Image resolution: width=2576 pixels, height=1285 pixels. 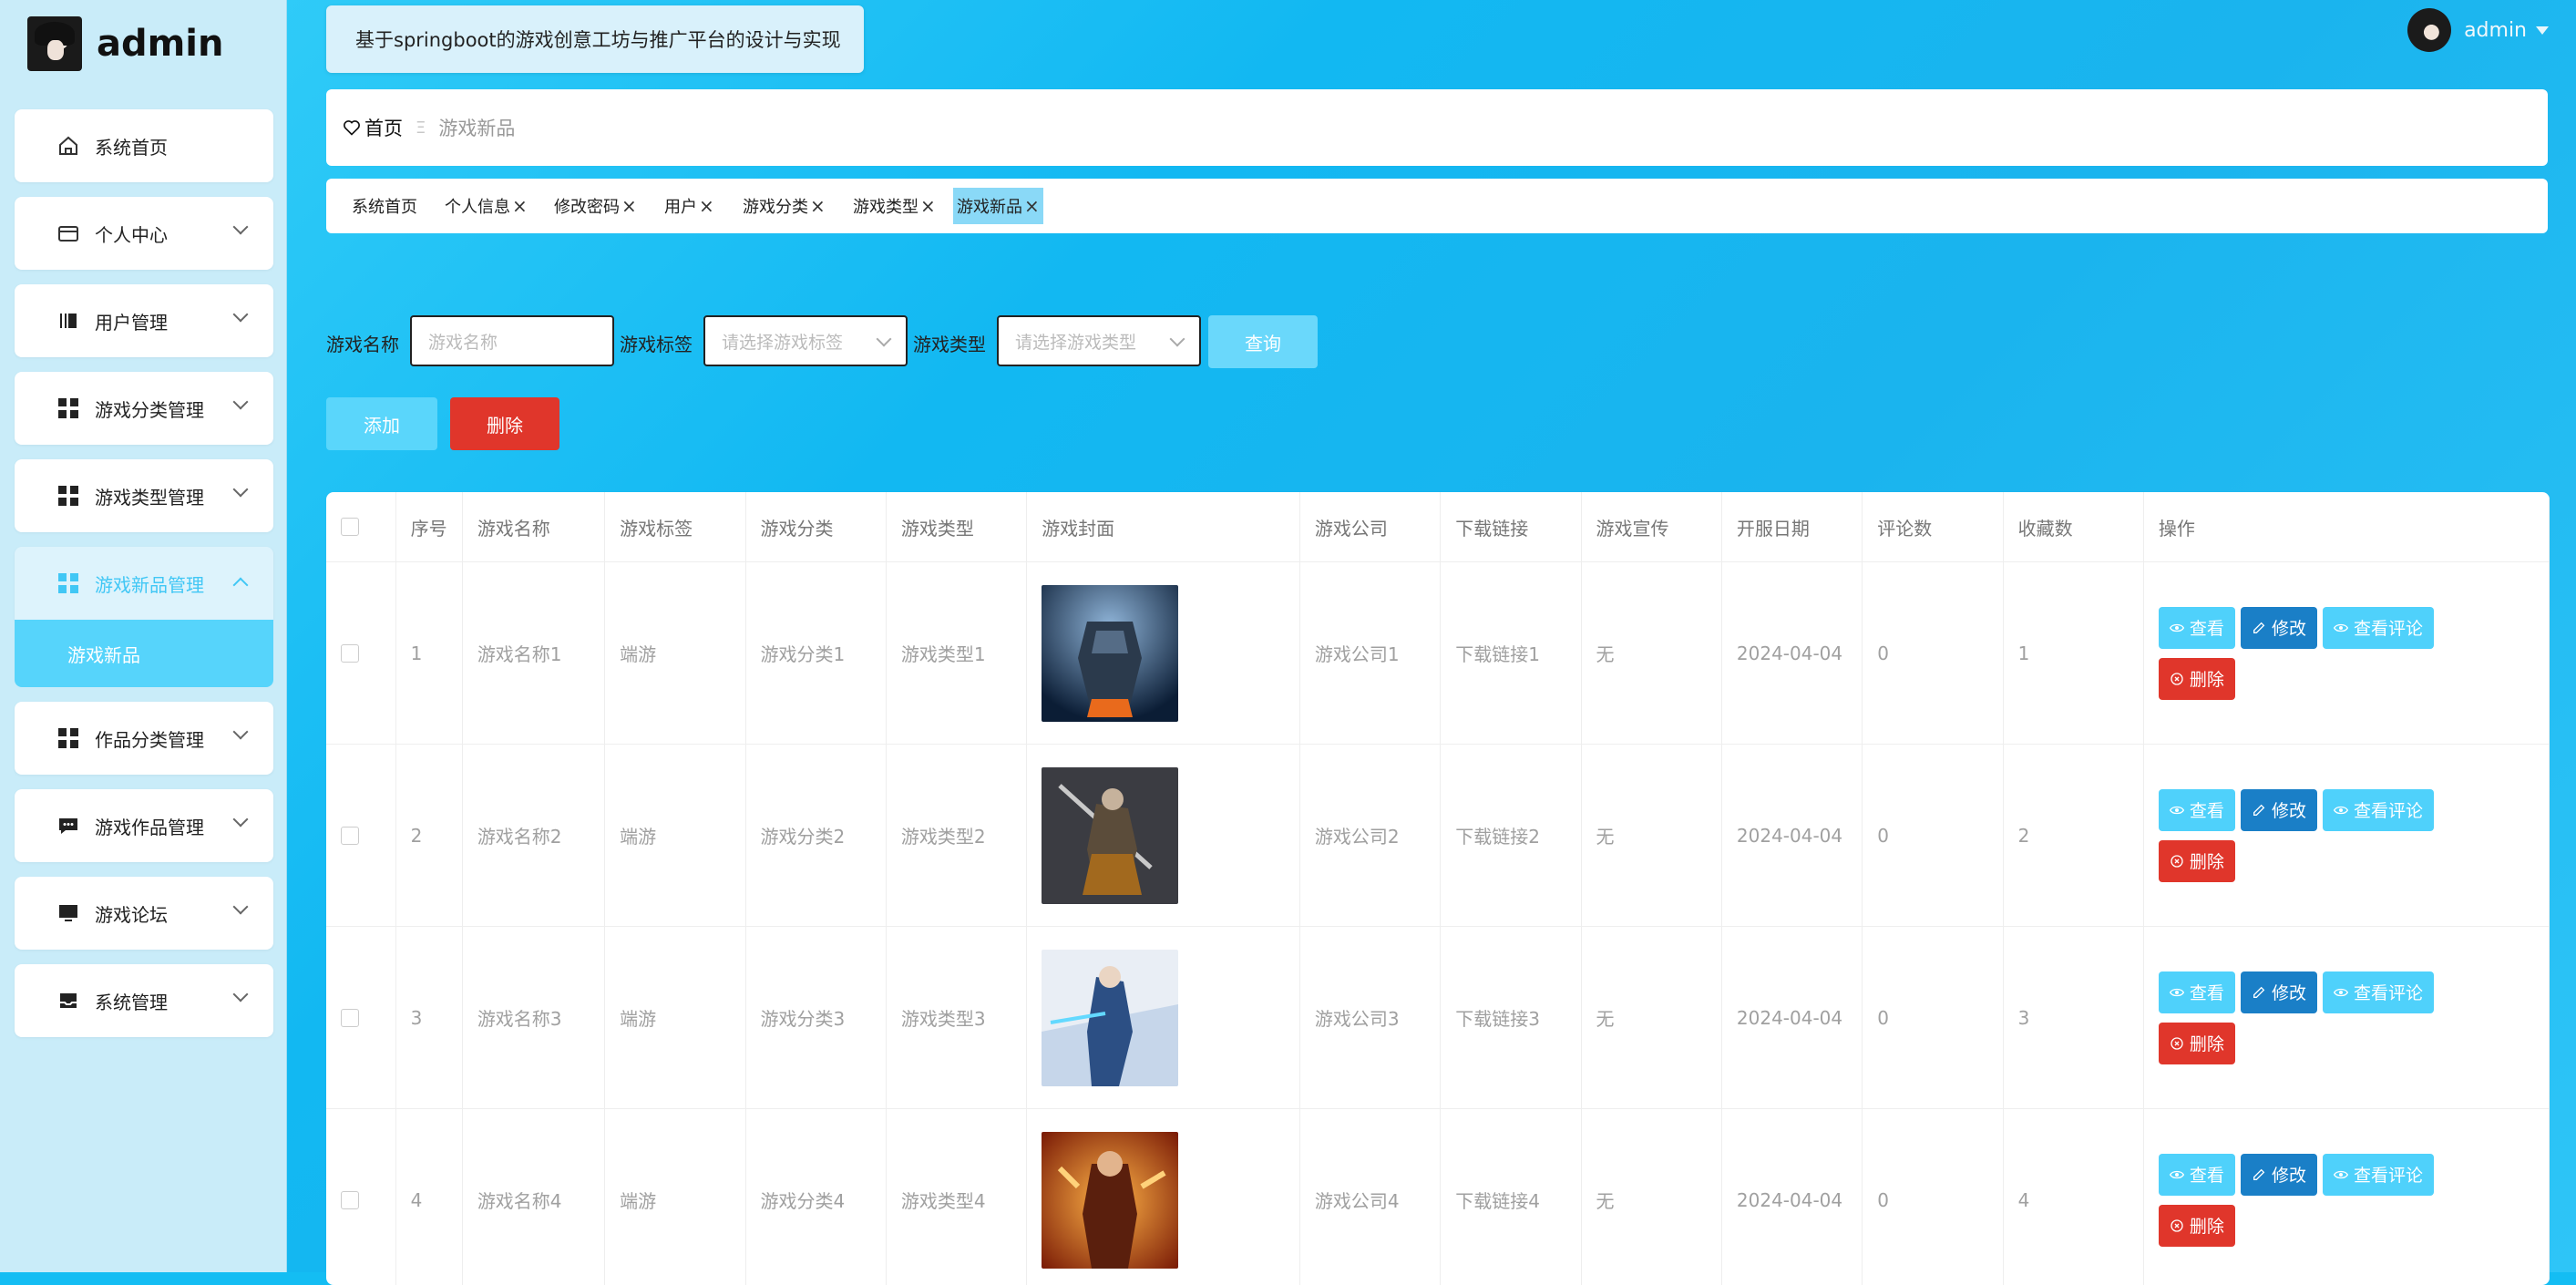 I want to click on sidebar-item-work-category: 作品分类管理, so click(x=144, y=739).